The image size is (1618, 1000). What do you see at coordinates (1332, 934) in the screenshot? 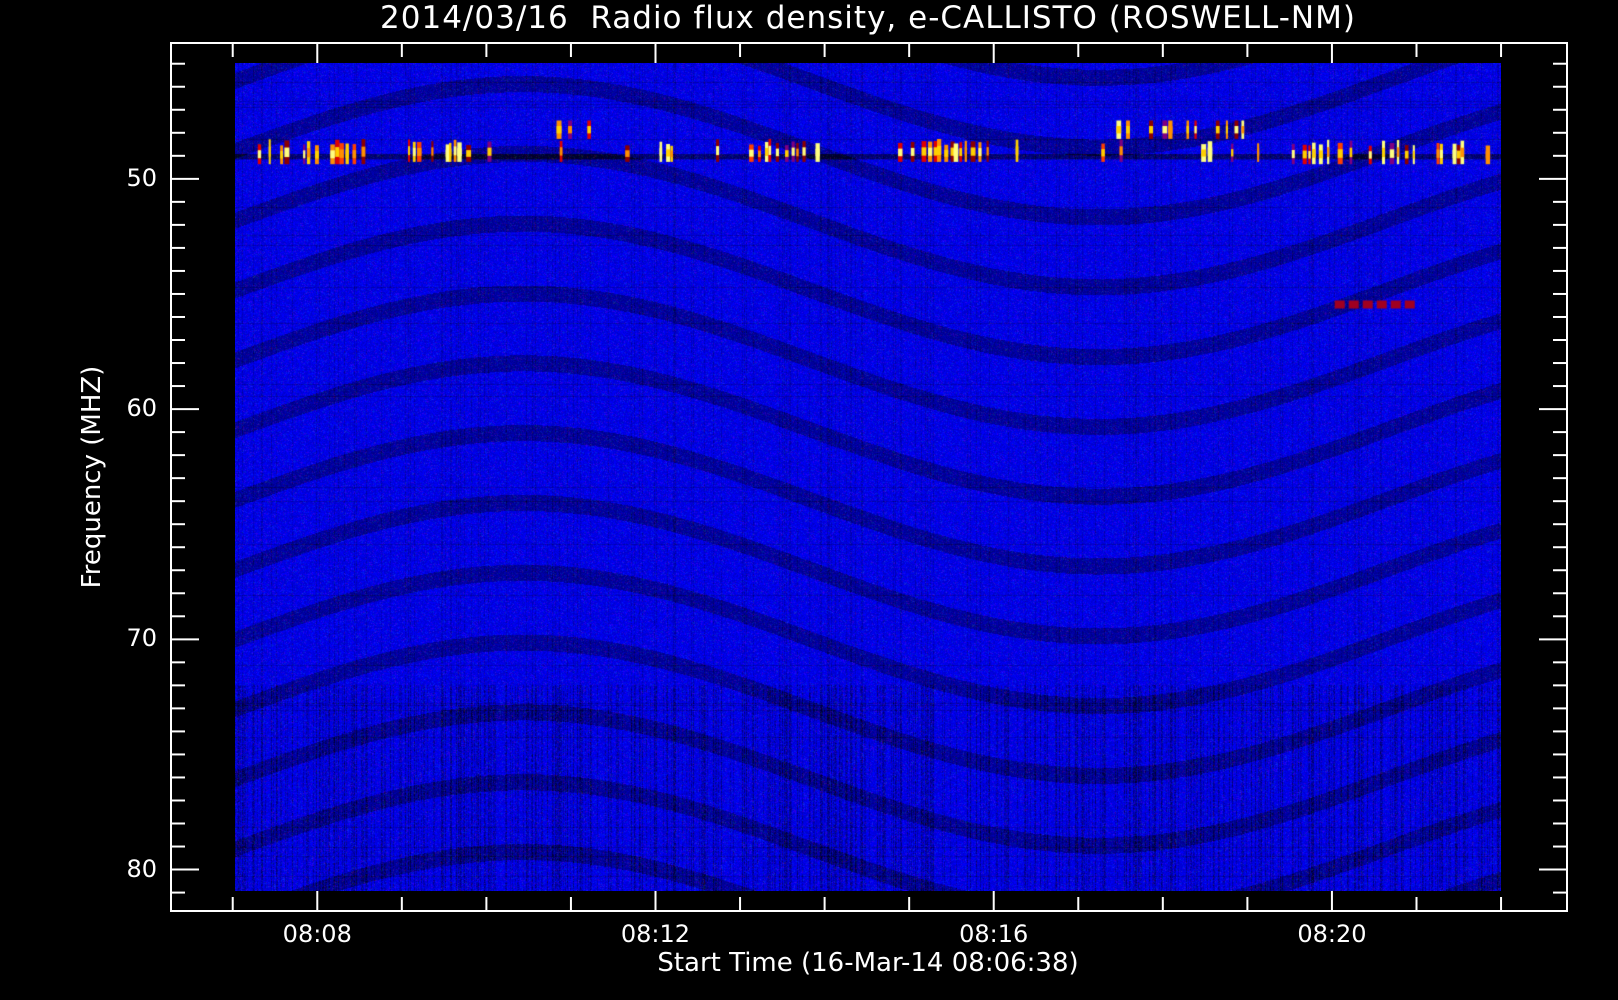
I see `x-tick-label: 08:20` at bounding box center [1332, 934].